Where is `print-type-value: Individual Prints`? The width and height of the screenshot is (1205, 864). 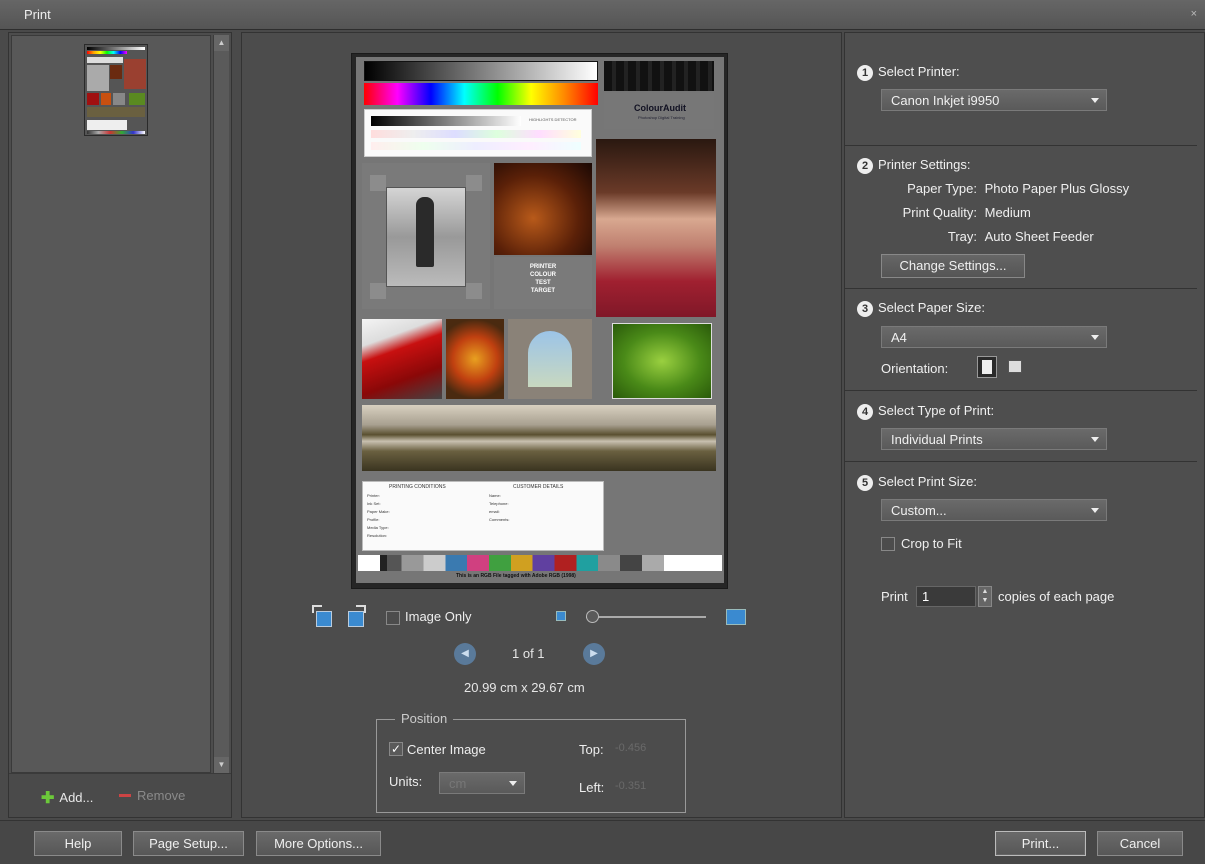
print-type-value: Individual Prints is located at coordinates (937, 439).